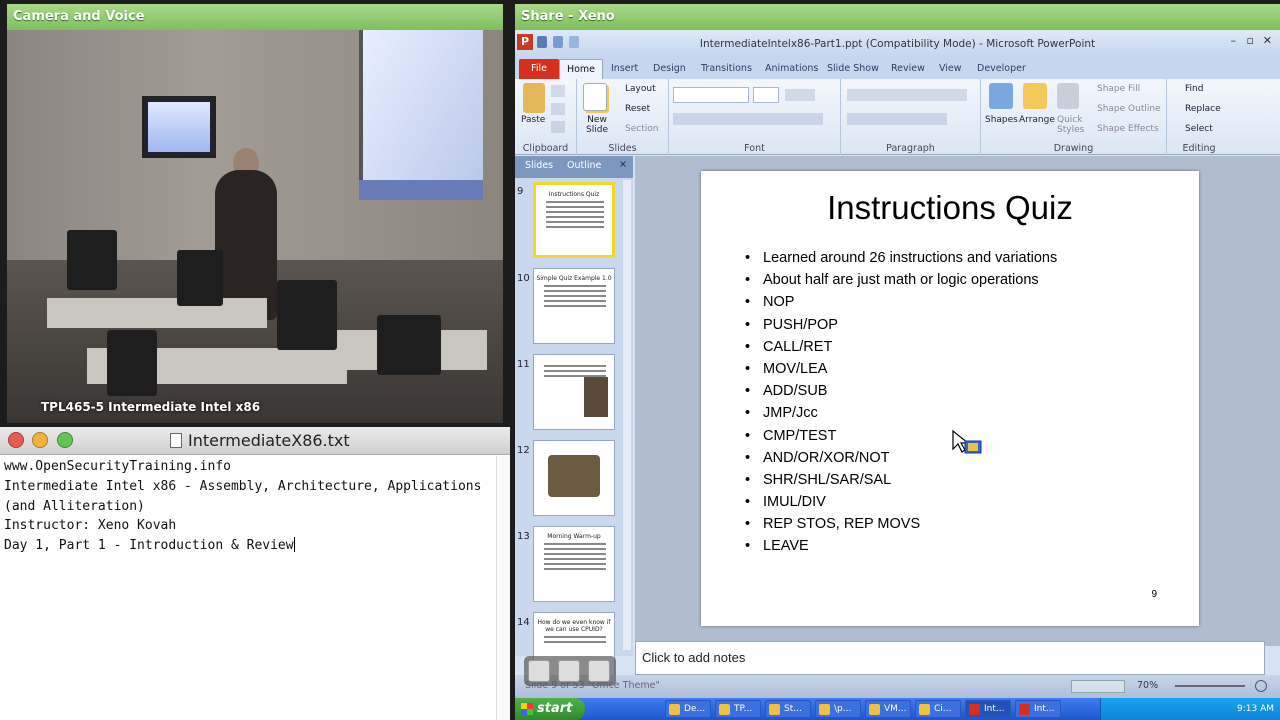 Image resolution: width=1280 pixels, height=720 pixels. I want to click on bold-italic-underline-icons, so click(748, 119).